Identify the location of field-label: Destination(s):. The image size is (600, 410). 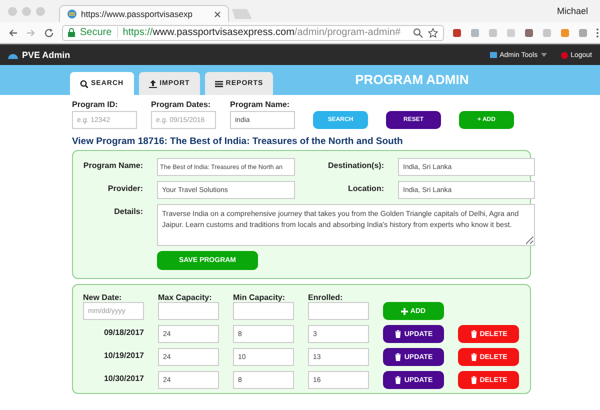
(355, 165).